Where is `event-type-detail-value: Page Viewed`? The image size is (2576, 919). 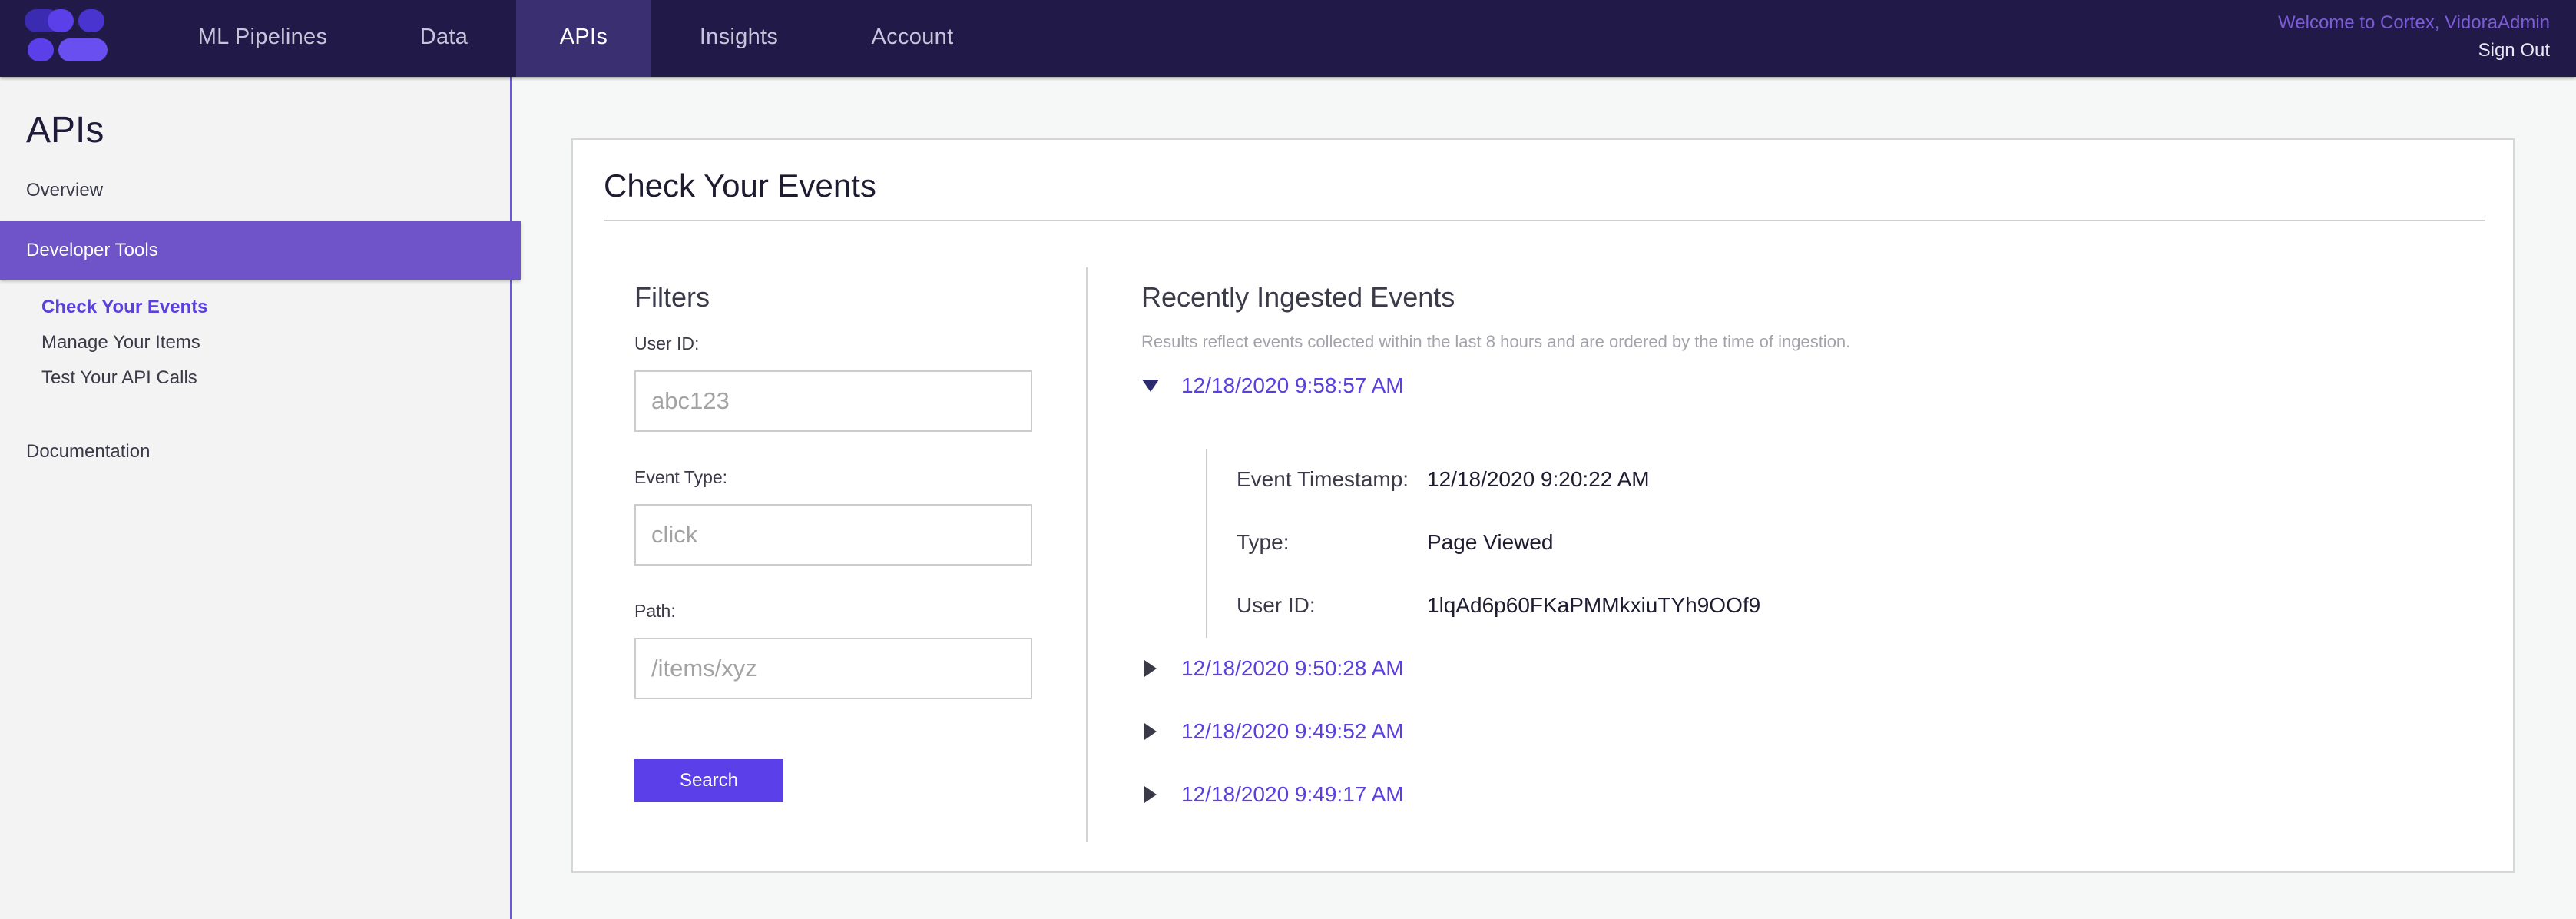 event-type-detail-value: Page Viewed is located at coordinates (1491, 542).